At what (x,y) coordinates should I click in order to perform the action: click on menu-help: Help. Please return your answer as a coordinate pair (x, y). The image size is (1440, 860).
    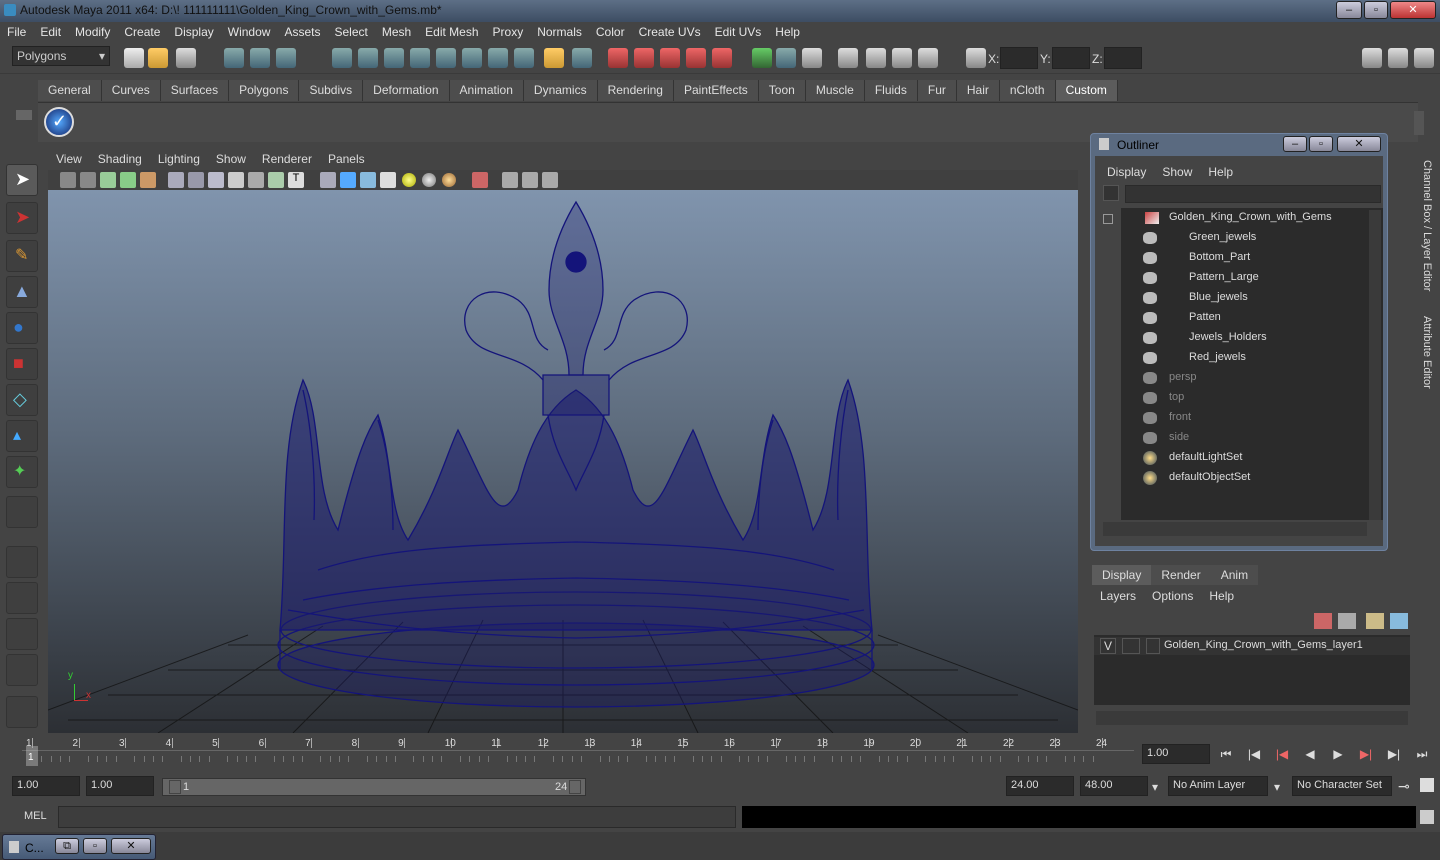
    Looking at the image, I should click on (787, 30).